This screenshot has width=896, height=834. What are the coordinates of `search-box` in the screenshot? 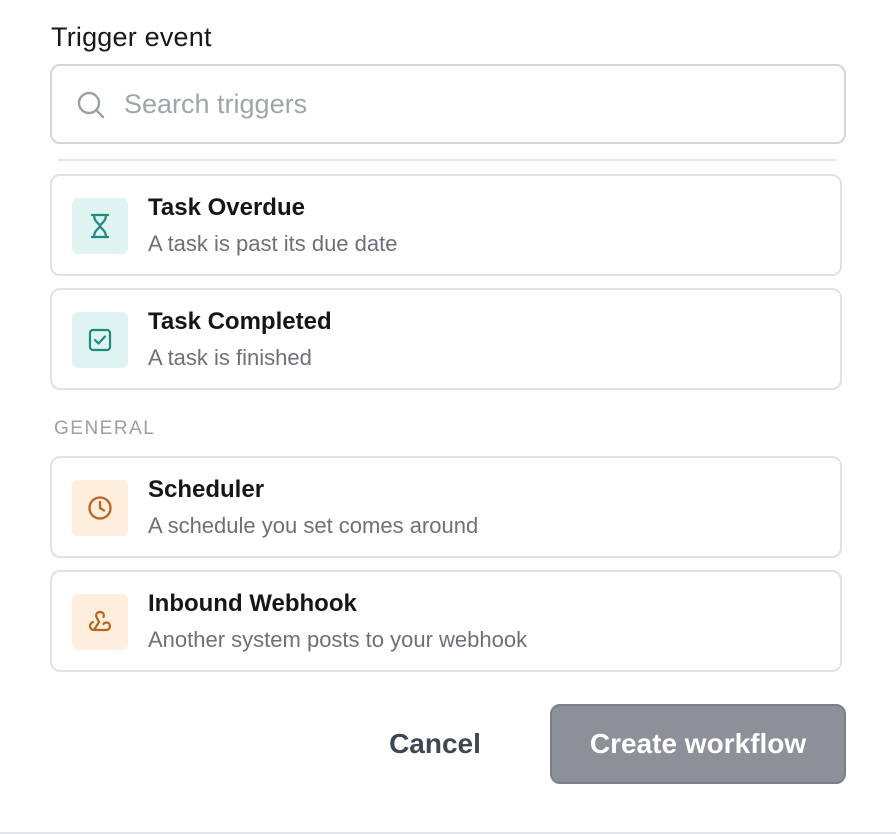 It's located at (448, 104).